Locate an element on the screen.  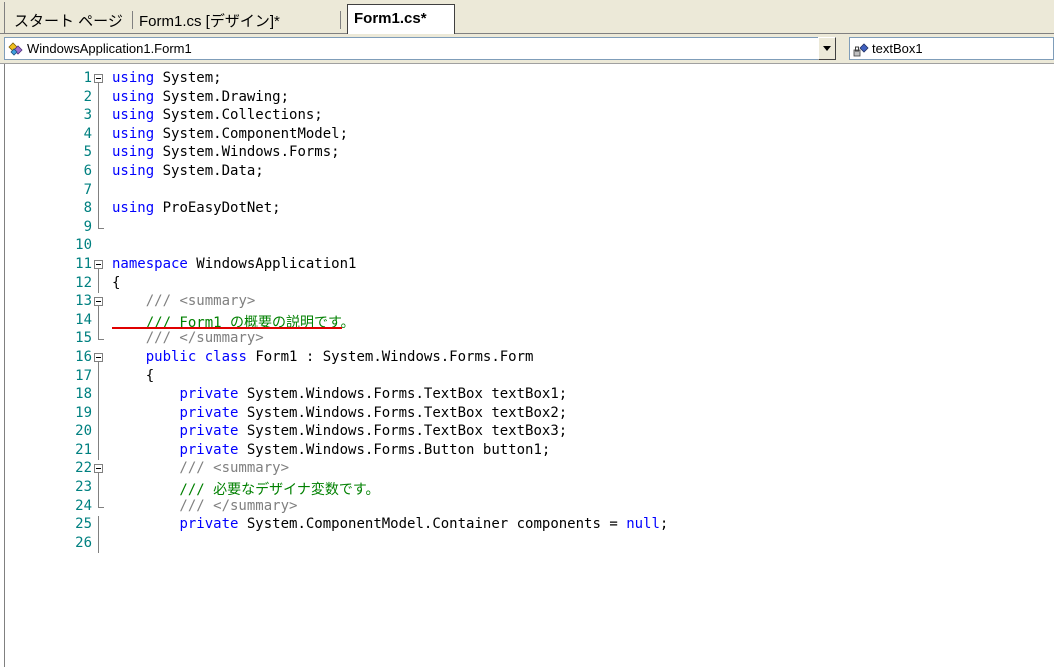
member-dropdown: textBox1 is located at coordinates (951, 48).